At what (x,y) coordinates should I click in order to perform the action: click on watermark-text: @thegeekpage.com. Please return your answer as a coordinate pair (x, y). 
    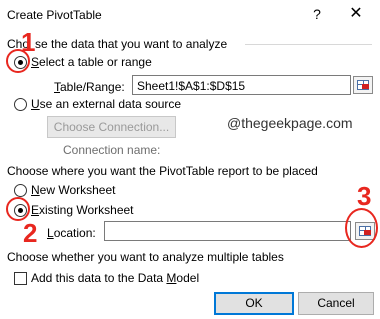
    Looking at the image, I should click on (290, 123).